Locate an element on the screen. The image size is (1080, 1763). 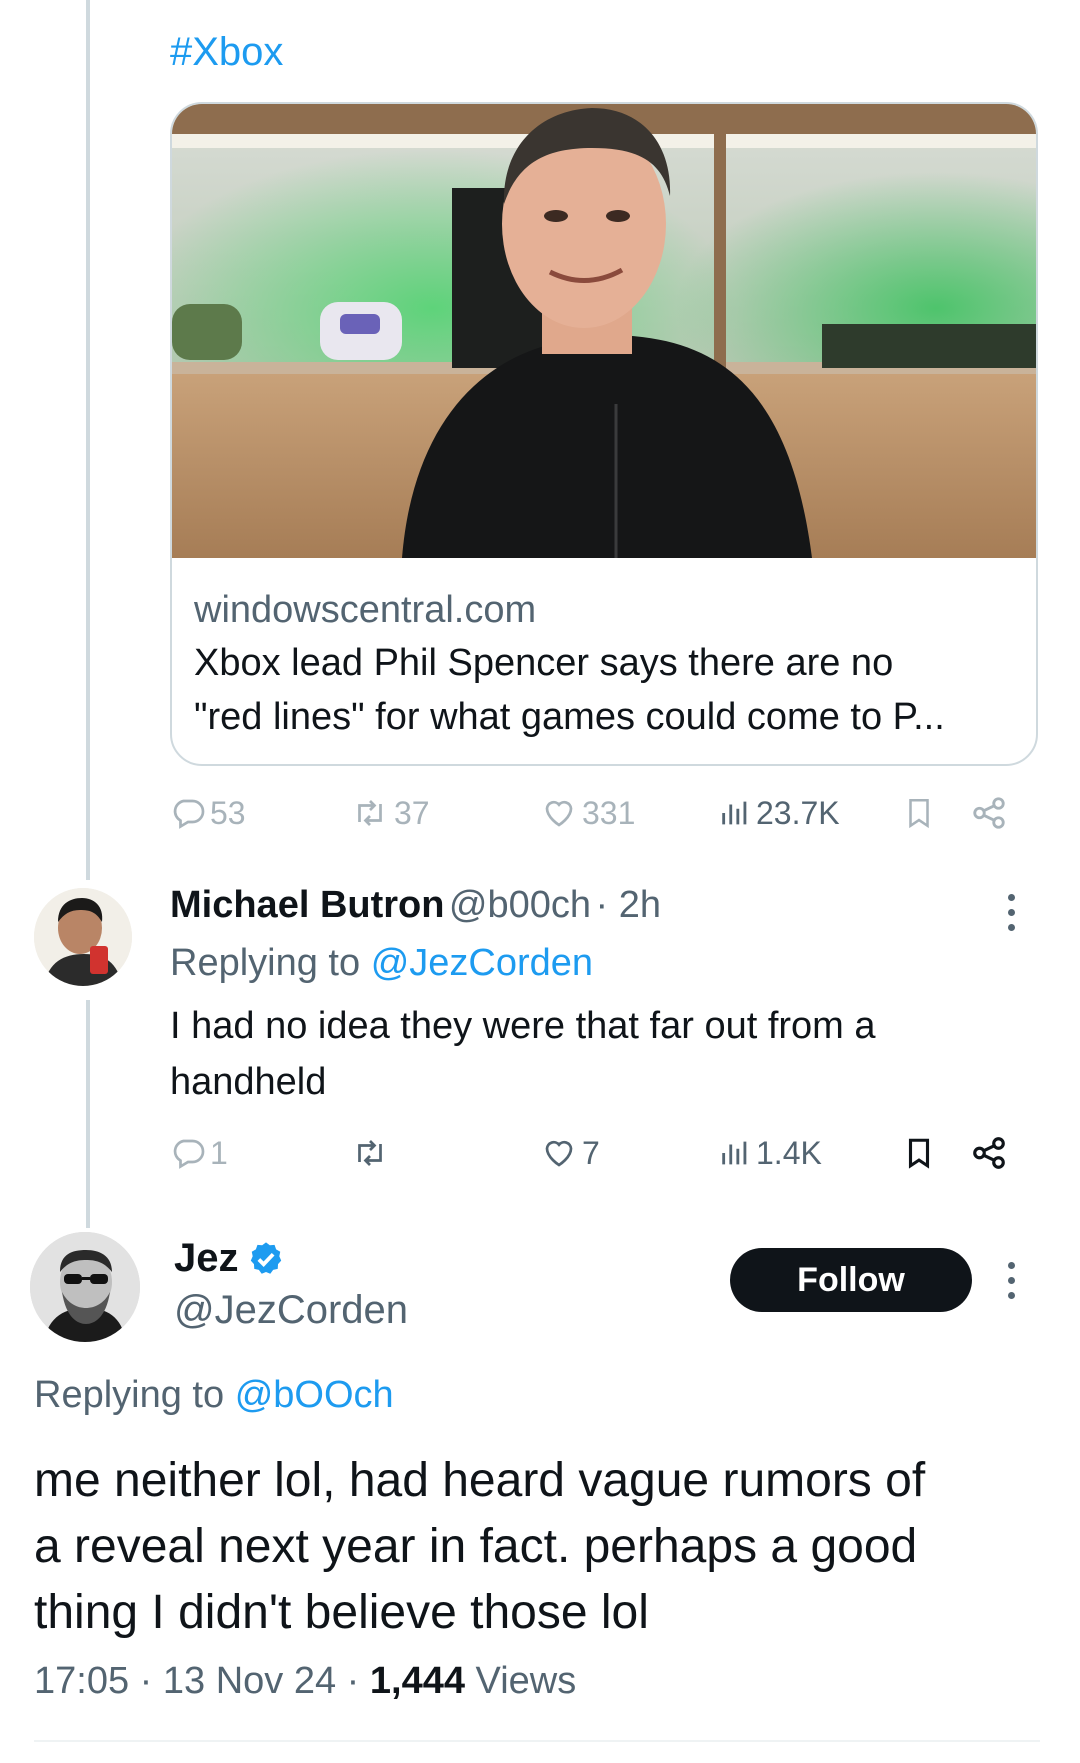
verified-badge-icon is located at coordinates (265, 1257).